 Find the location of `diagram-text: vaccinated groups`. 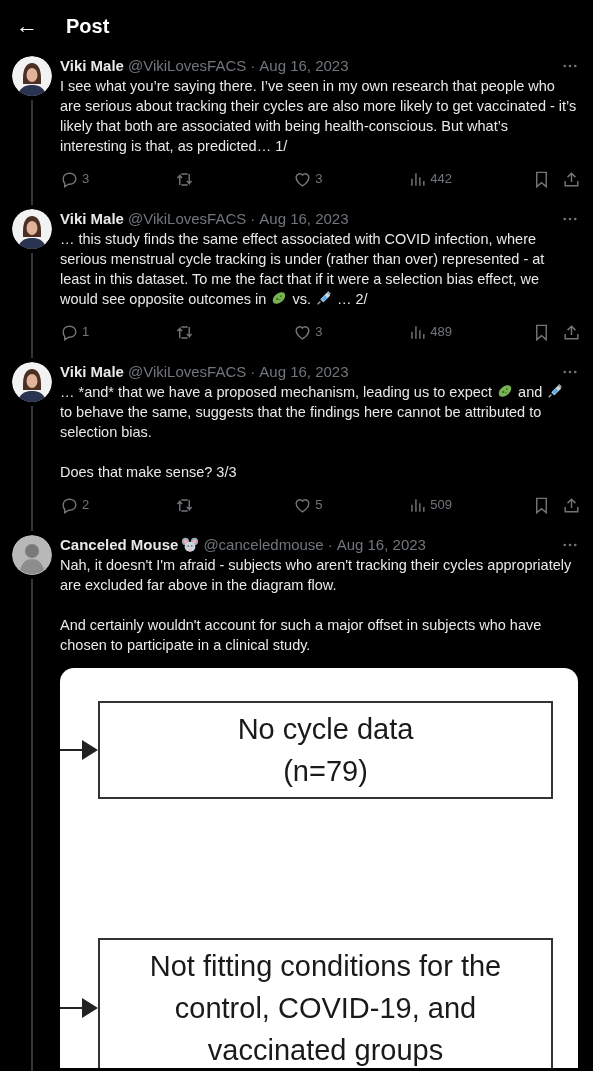

diagram-text: vaccinated groups is located at coordinates (325, 1050).